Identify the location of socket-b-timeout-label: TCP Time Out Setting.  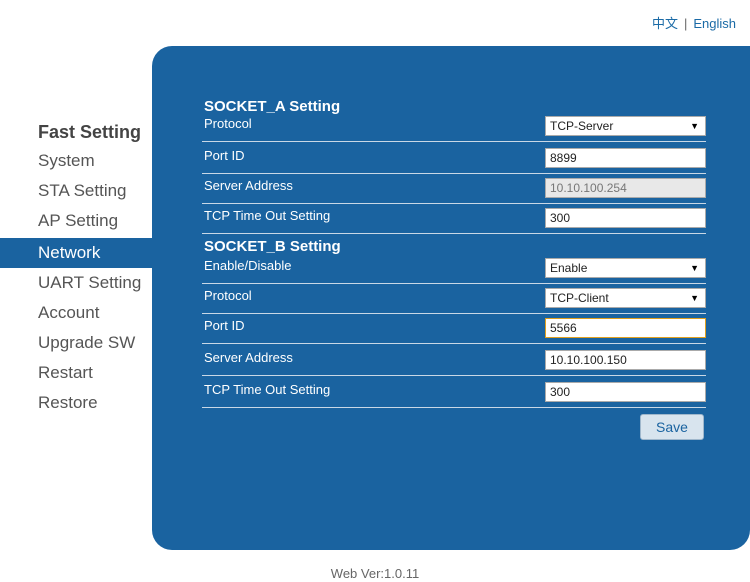
(267, 389).